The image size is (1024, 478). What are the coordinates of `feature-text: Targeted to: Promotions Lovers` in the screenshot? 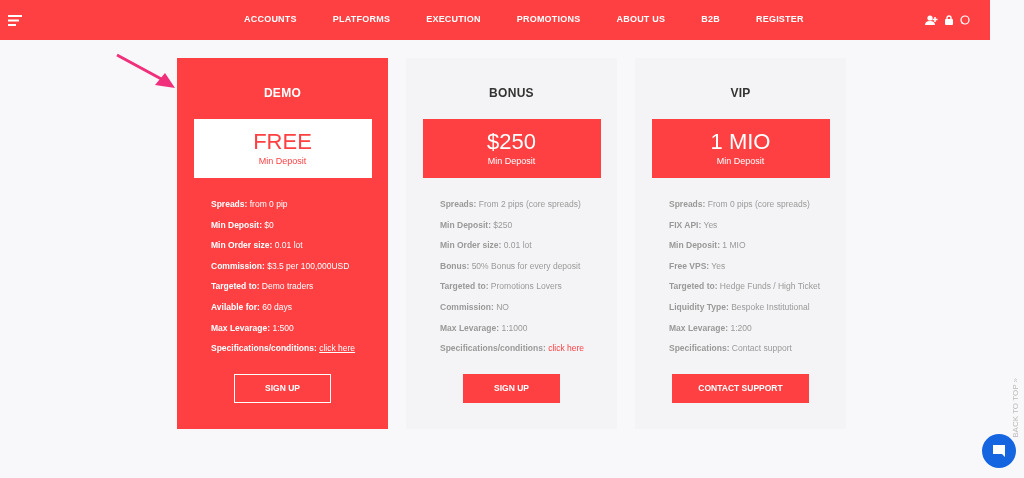 It's located at (501, 286).